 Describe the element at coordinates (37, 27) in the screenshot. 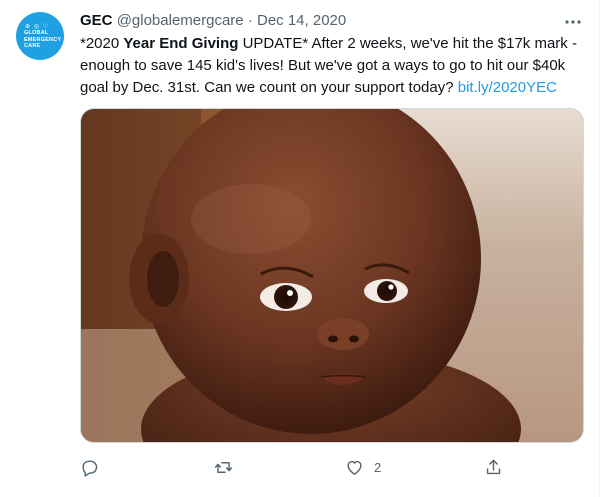

I see `logo-symbols: ⊕ ◎ ♡` at that location.